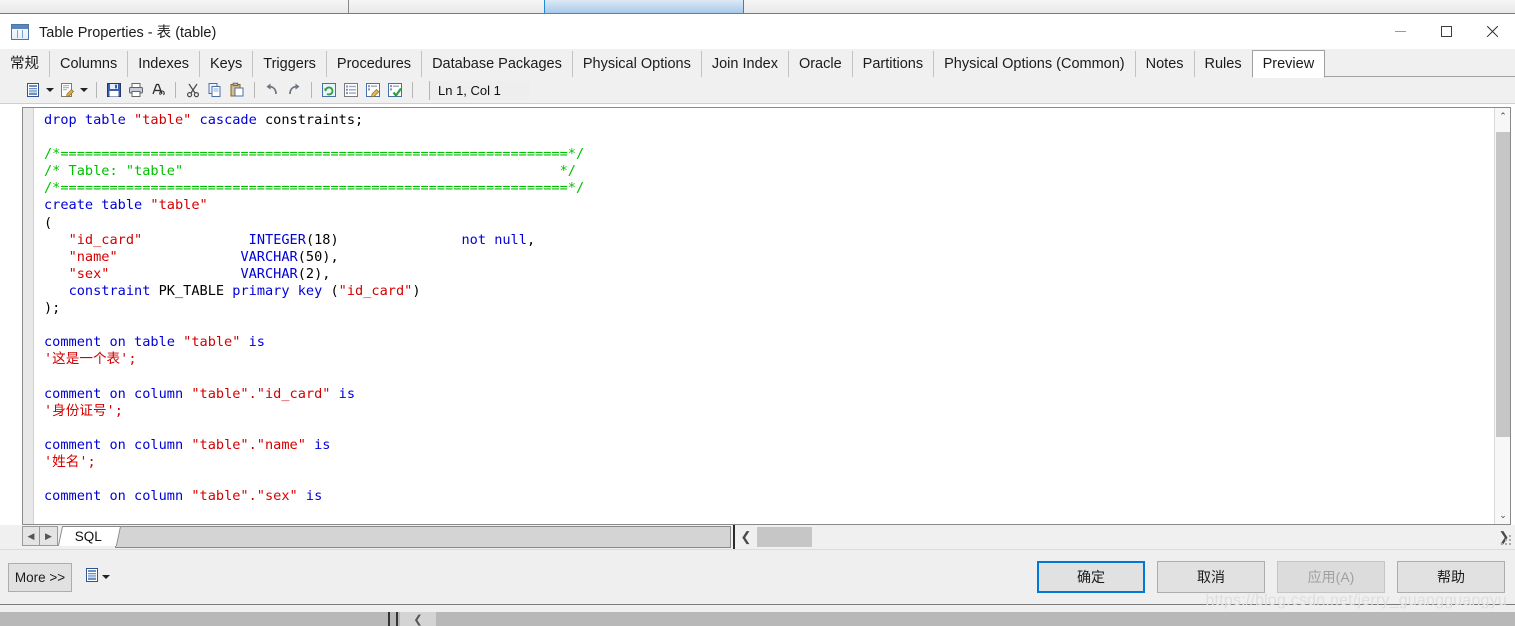 This screenshot has width=1515, height=626. Describe the element at coordinates (277, 239) in the screenshot. I see `code-token: INTEGER` at that location.